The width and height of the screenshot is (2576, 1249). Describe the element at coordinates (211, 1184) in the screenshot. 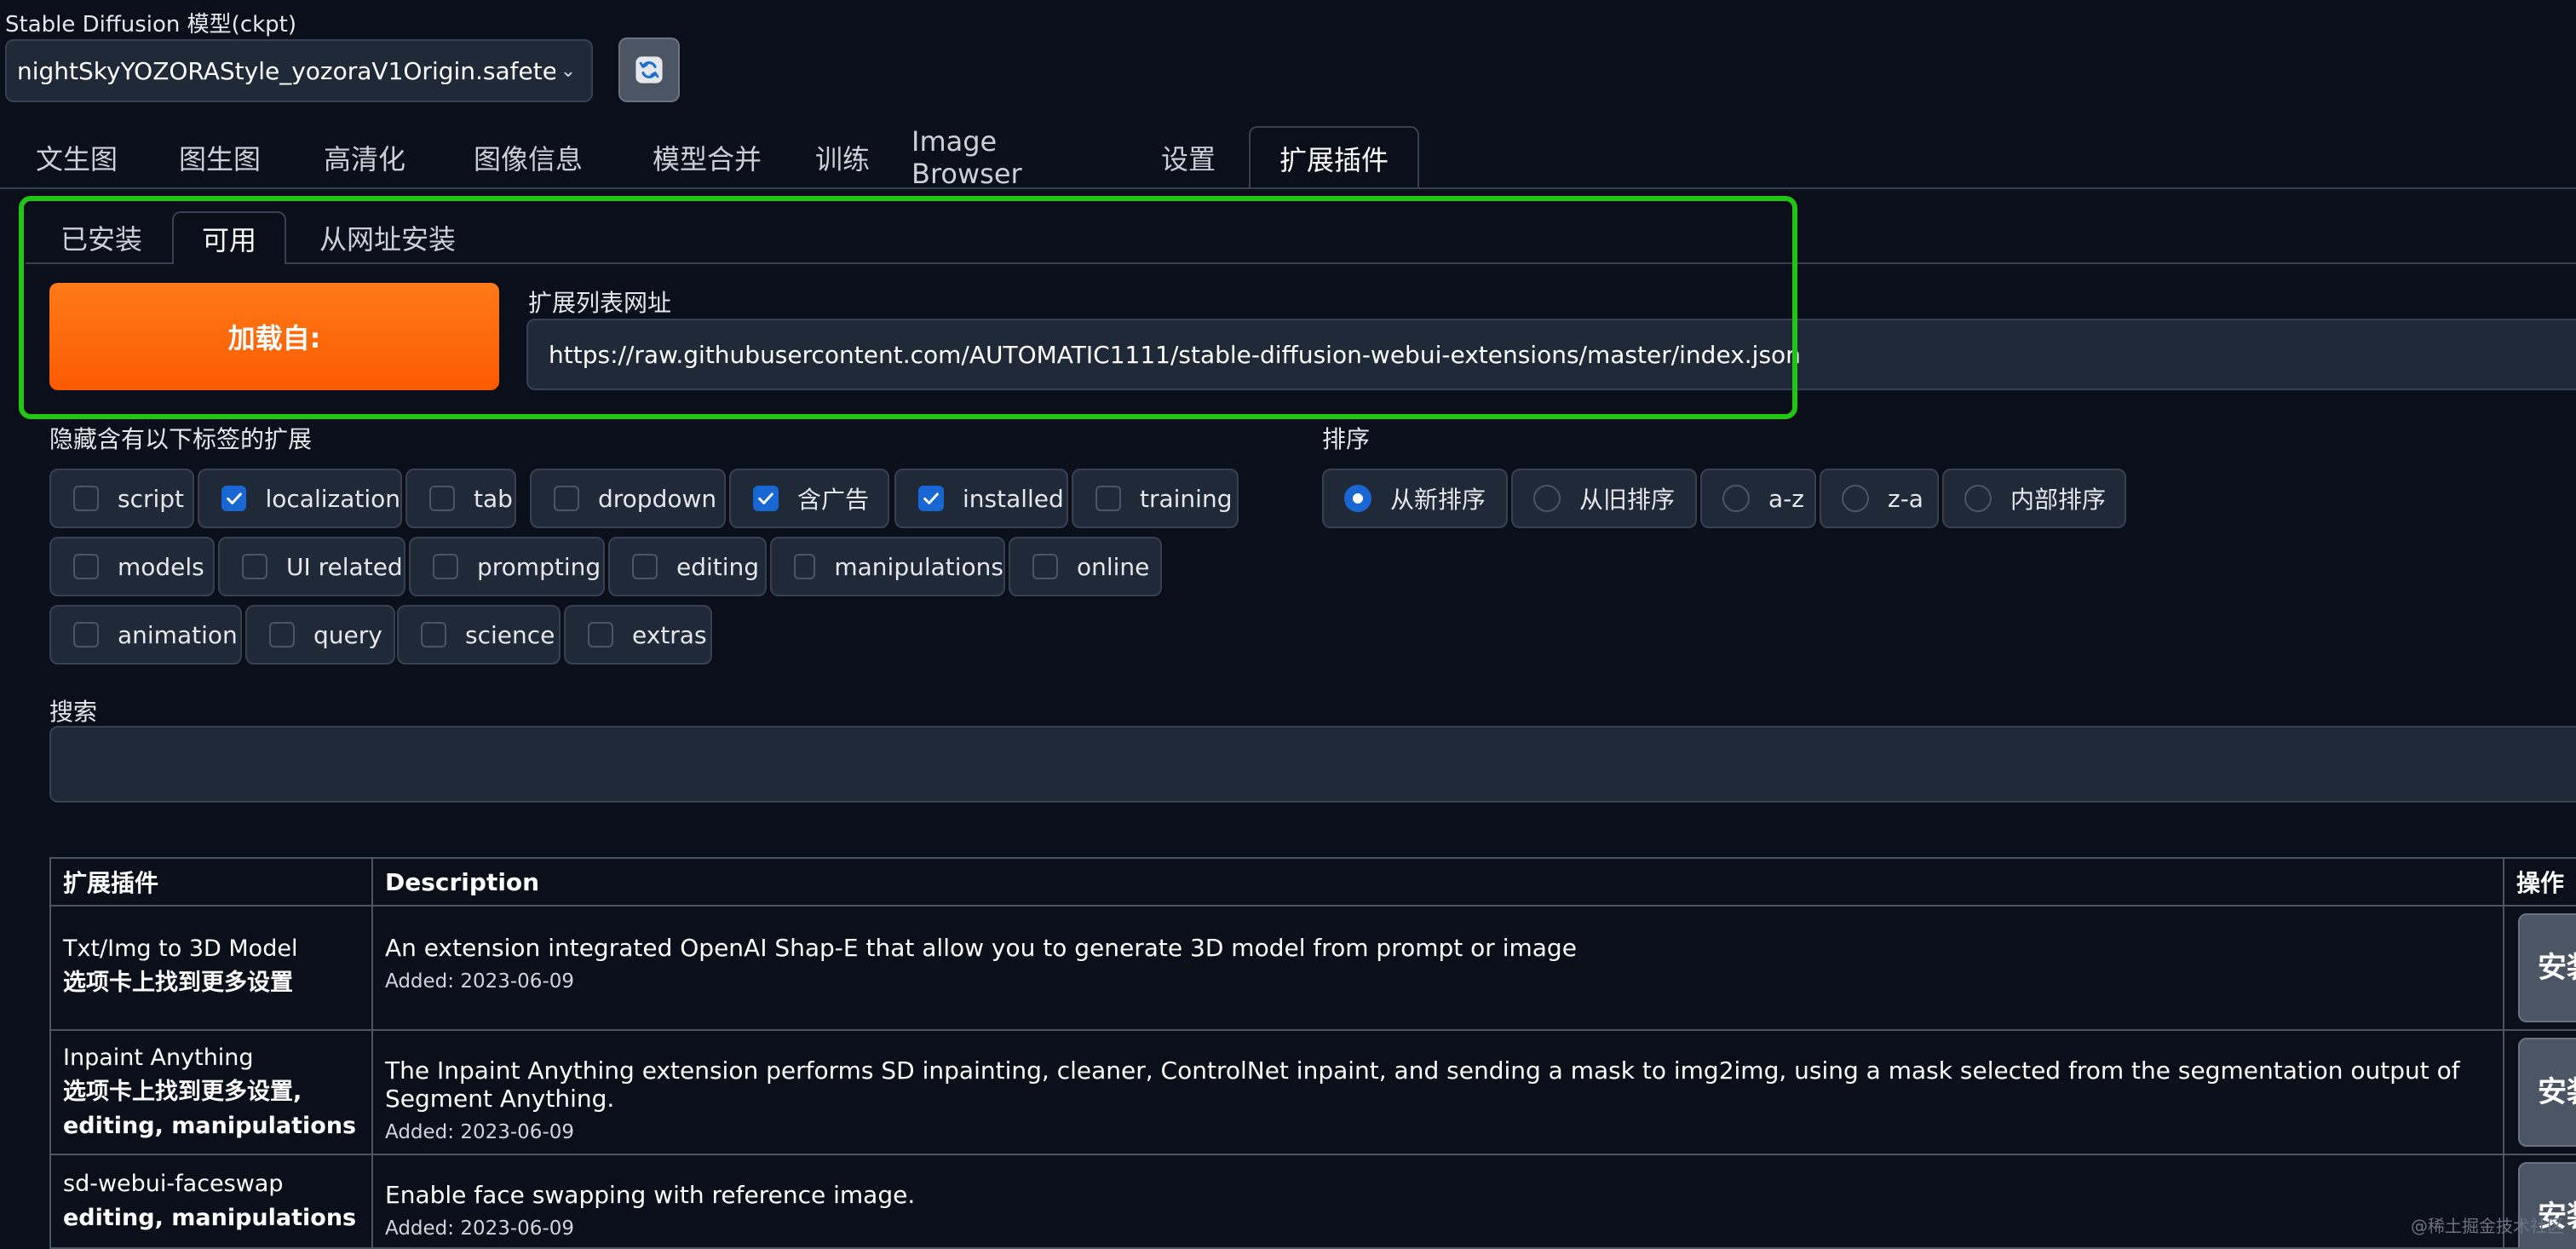

I see `extension-name: sd-webui-faceswap` at that location.